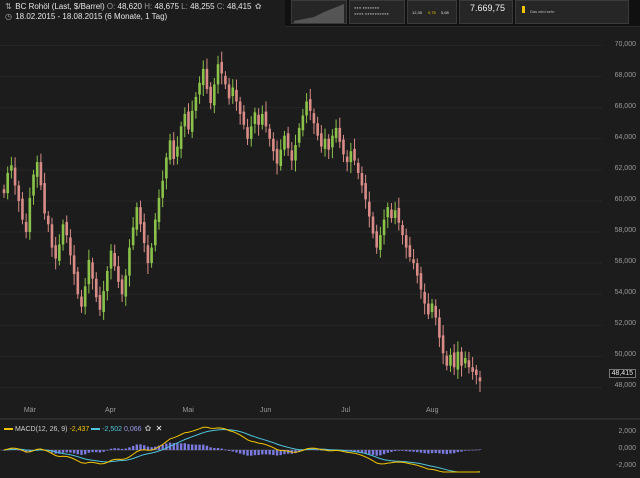 The width and height of the screenshot is (640, 478). Describe the element at coordinates (432, 410) in the screenshot. I see `x-tick-label: Aug` at that location.